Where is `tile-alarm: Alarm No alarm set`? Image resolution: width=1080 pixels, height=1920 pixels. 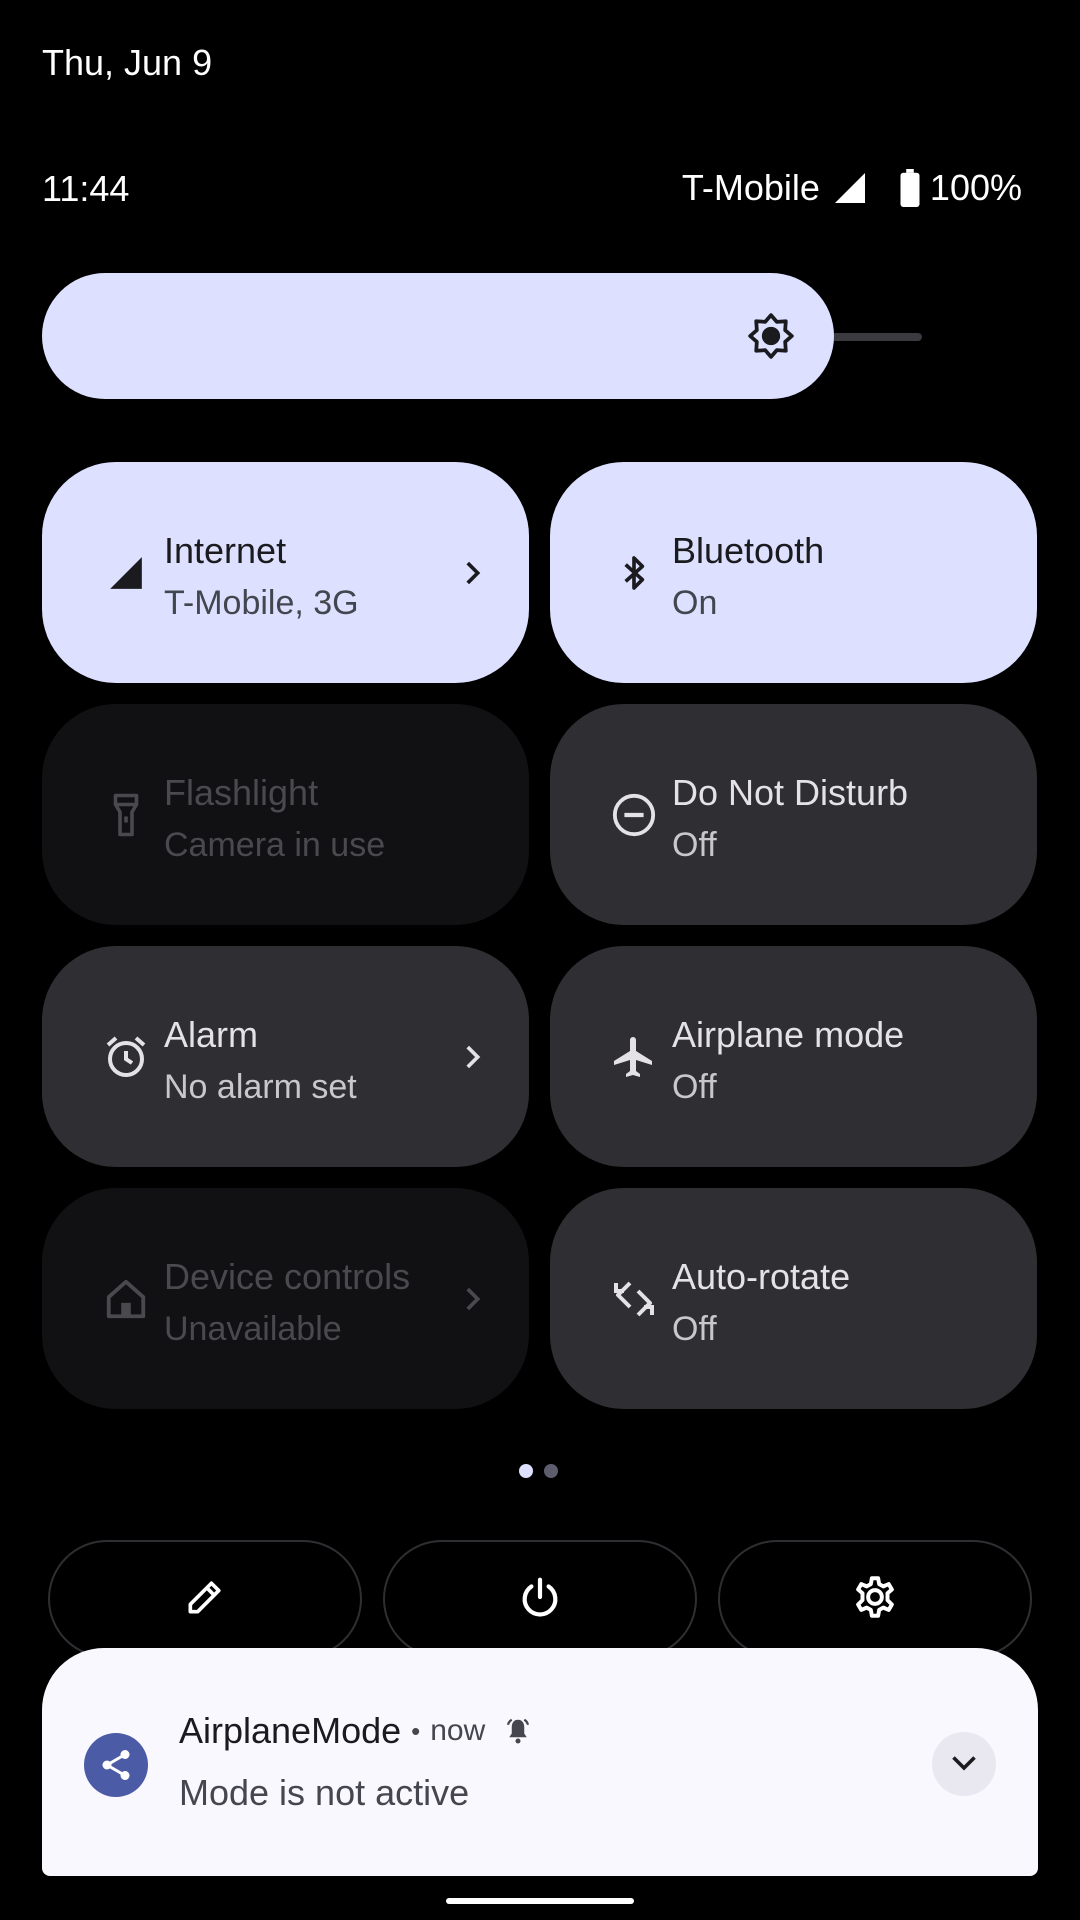
tile-alarm: Alarm No alarm set is located at coordinates (285, 1056).